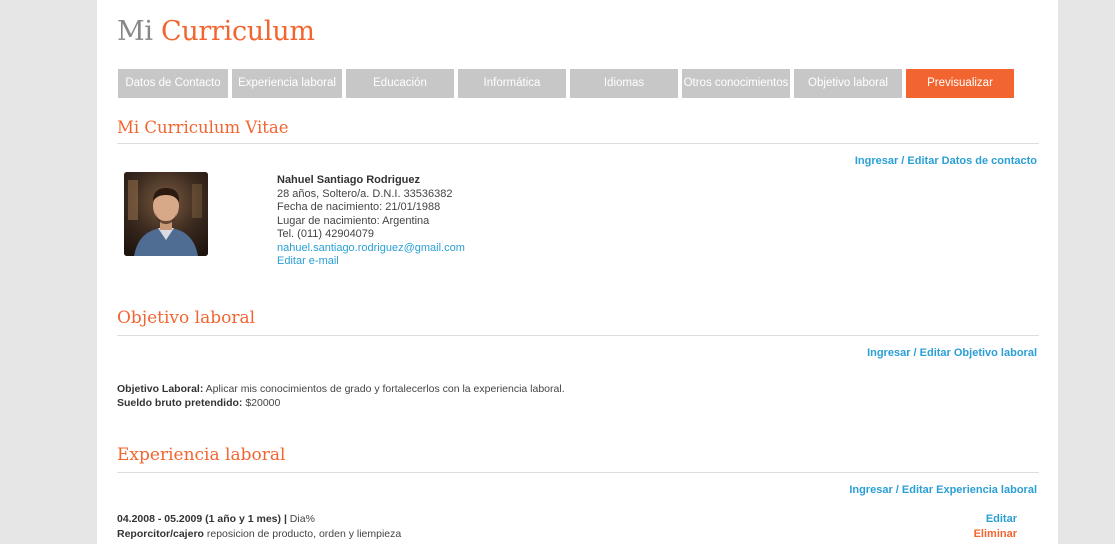  I want to click on edit-contact-link: Ingresar / Editar Datos de contacto, so click(946, 161).